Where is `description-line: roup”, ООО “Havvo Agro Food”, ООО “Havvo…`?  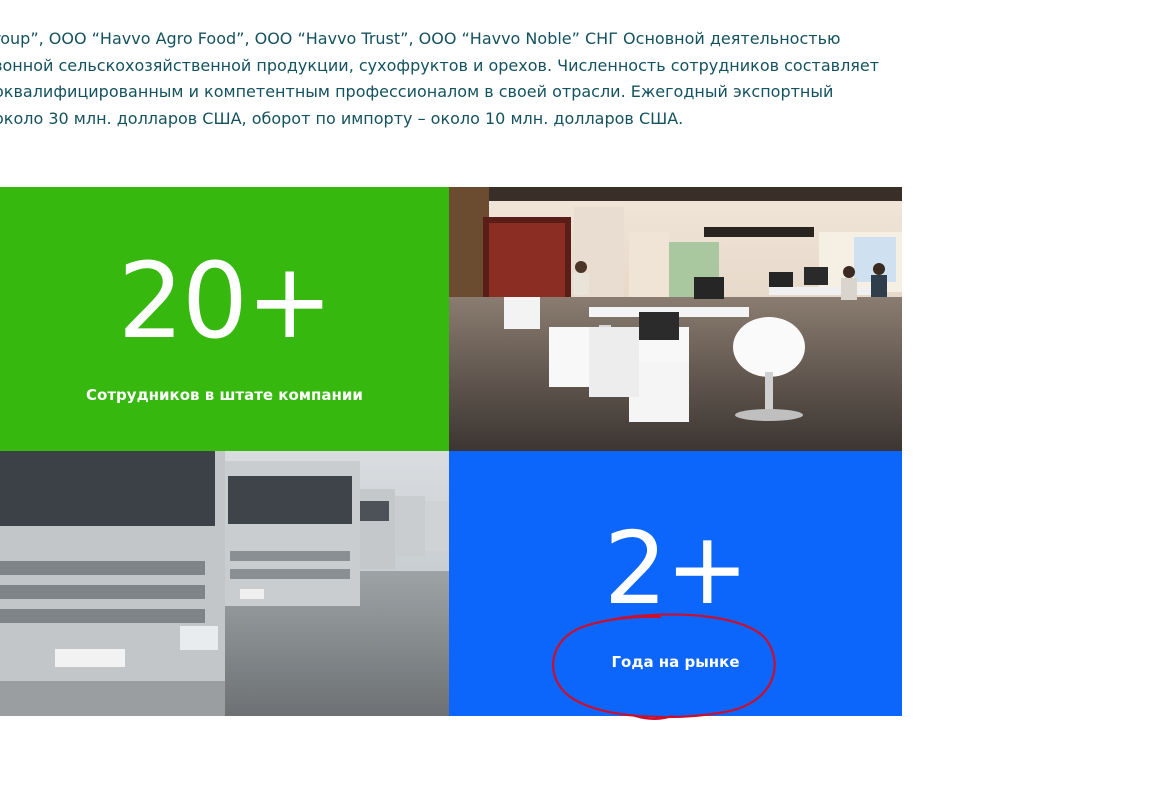
description-line: roup”, ООО “Havvo Agro Food”, ООО “Havvo… is located at coordinates (420, 38).